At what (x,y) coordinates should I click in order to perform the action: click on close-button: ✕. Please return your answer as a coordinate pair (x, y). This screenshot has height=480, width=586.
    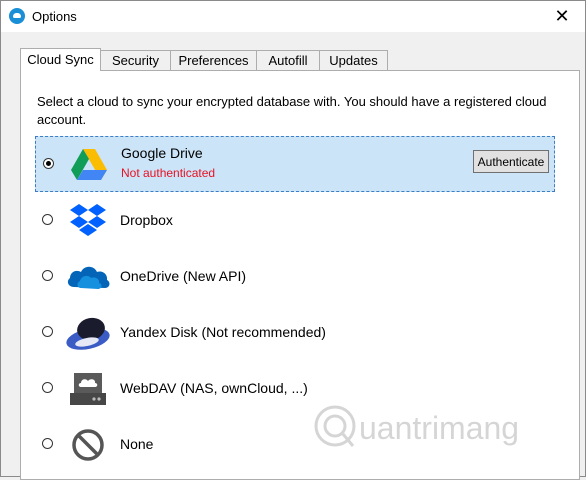
    Looking at the image, I should click on (562, 16).